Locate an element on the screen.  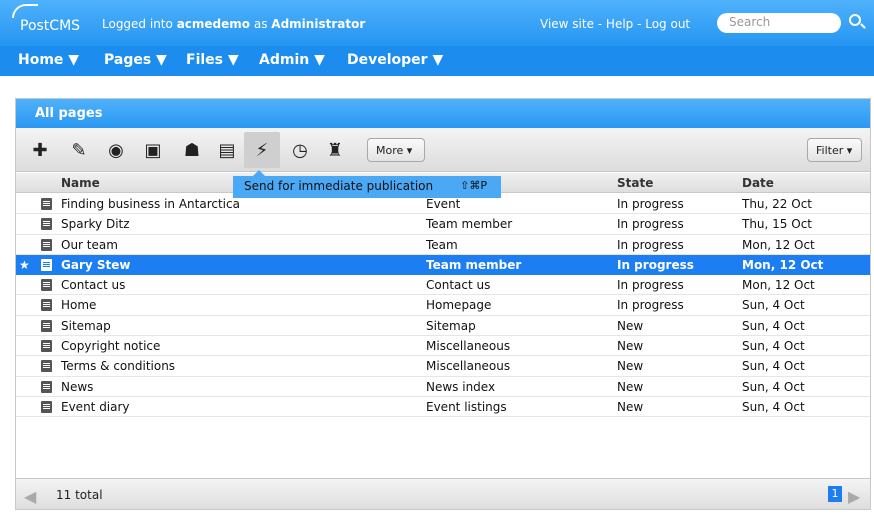
logo-text: PostCMS is located at coordinates (50, 26).